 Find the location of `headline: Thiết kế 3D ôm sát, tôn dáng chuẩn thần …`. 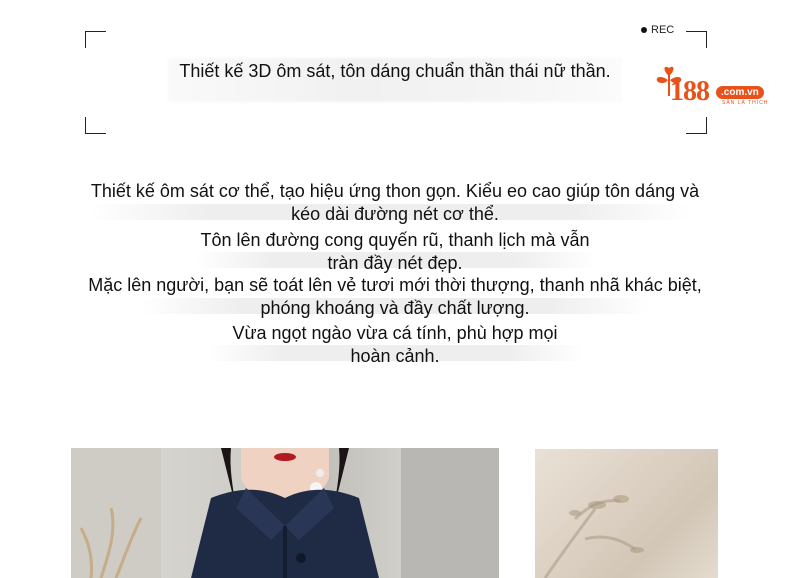

headline: Thiết kế 3D ôm sát, tôn dáng chuẩn thần … is located at coordinates (395, 71).